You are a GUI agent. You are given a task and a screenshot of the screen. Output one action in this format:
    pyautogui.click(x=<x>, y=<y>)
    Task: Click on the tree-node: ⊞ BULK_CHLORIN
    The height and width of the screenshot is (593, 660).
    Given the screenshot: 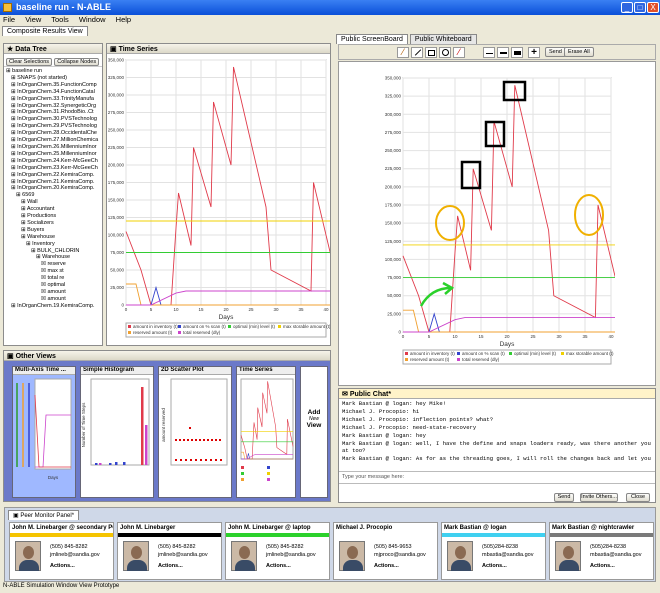 What is the action you would take?
    pyautogui.click(x=53, y=251)
    